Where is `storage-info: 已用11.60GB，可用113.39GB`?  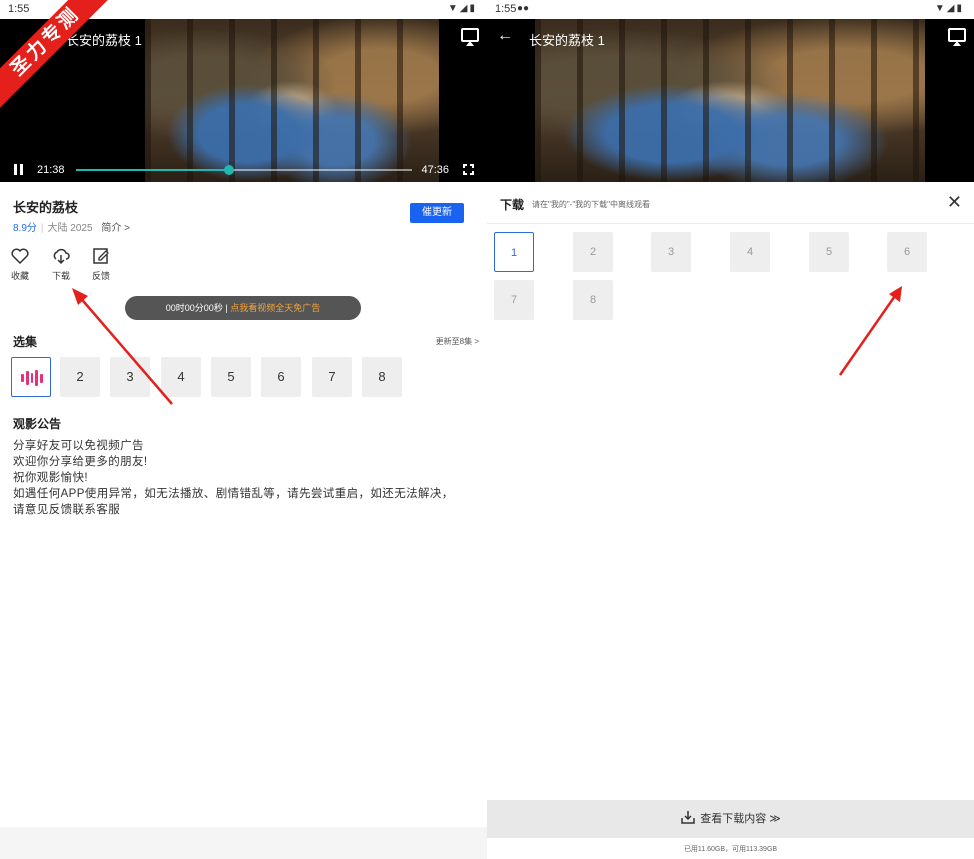 storage-info: 已用11.60GB，可用113.39GB is located at coordinates (730, 849).